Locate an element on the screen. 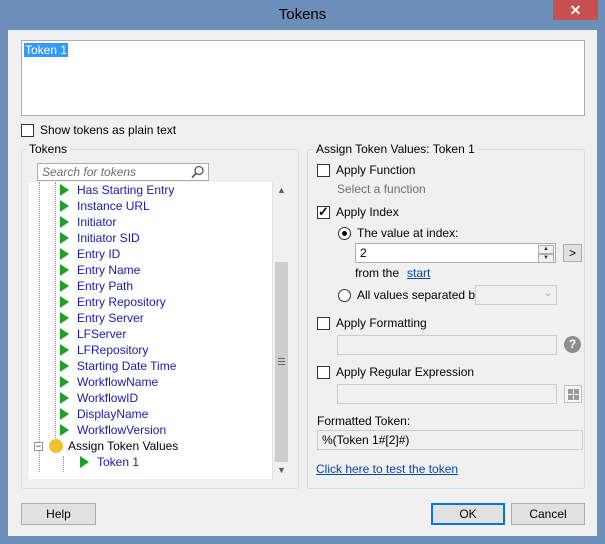 This screenshot has width=605, height=544. tree-item: WorkflowName is located at coordinates (109, 382).